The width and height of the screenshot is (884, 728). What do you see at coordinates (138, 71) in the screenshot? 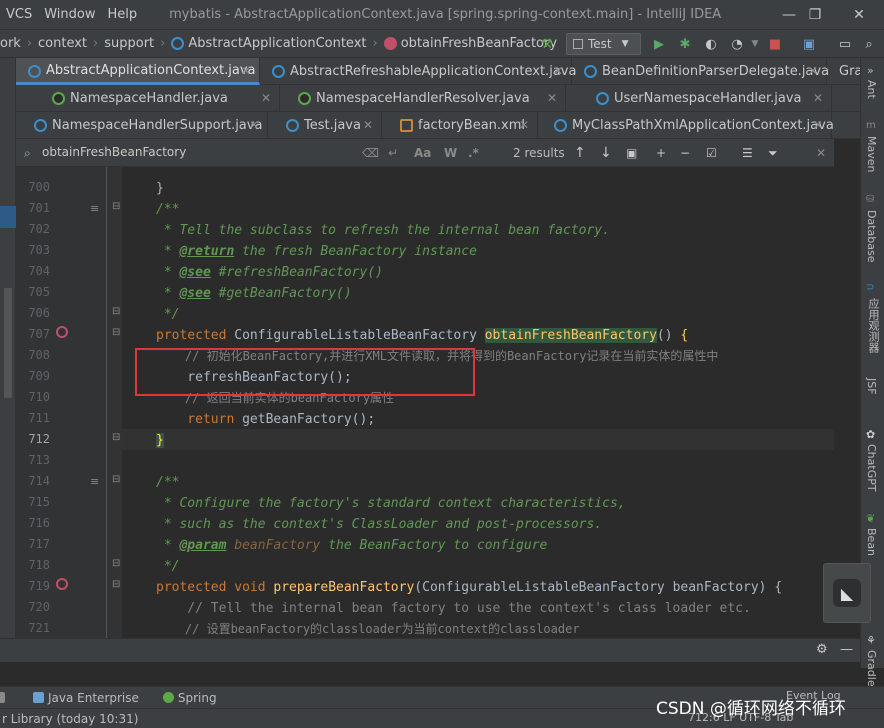
I see `tab-abstract-application-context: AbstractApplicationContext.java ✕` at bounding box center [138, 71].